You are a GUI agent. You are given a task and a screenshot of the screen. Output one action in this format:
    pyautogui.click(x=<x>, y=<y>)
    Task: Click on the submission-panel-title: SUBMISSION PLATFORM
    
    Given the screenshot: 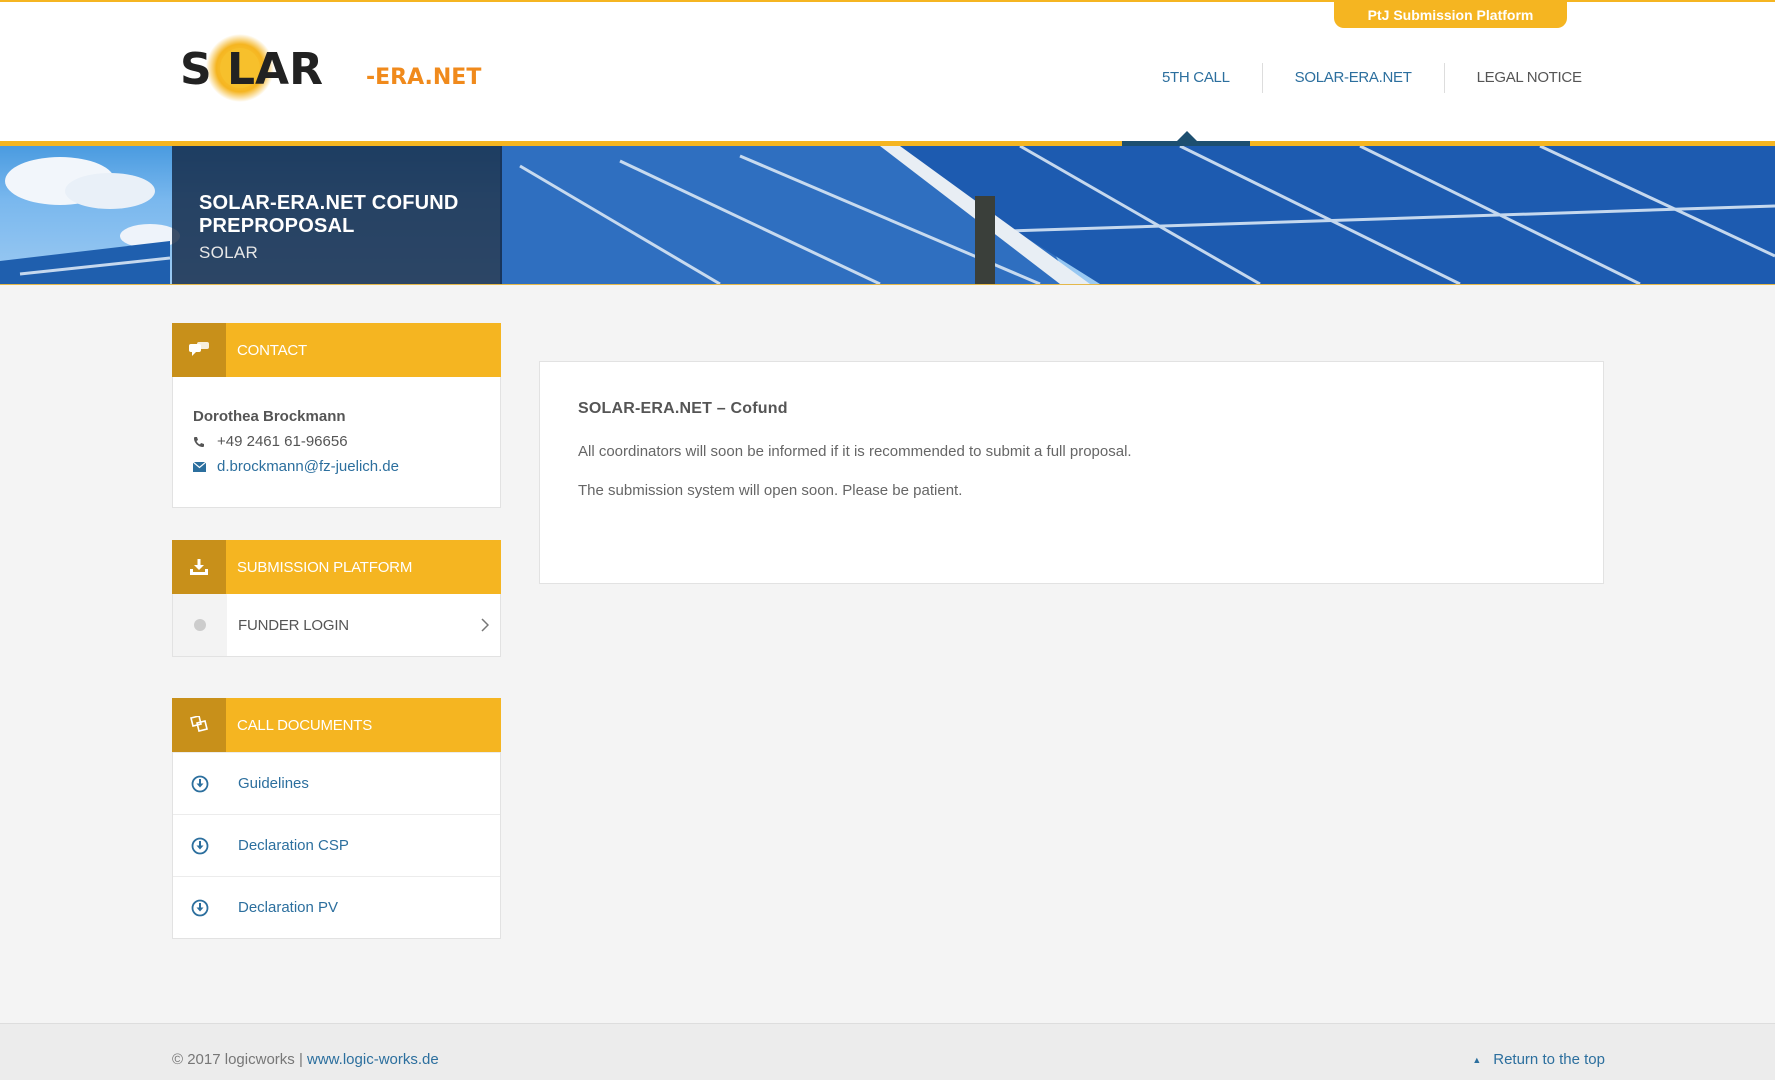 What is the action you would take?
    pyautogui.click(x=325, y=567)
    